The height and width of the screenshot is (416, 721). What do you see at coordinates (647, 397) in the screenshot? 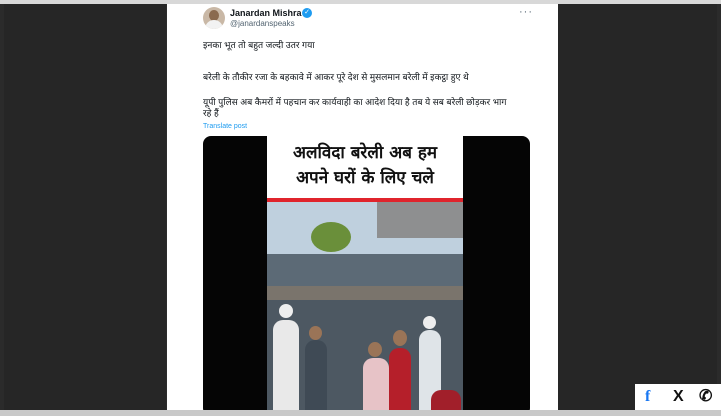
I see `facebook-icon: f` at bounding box center [647, 397].